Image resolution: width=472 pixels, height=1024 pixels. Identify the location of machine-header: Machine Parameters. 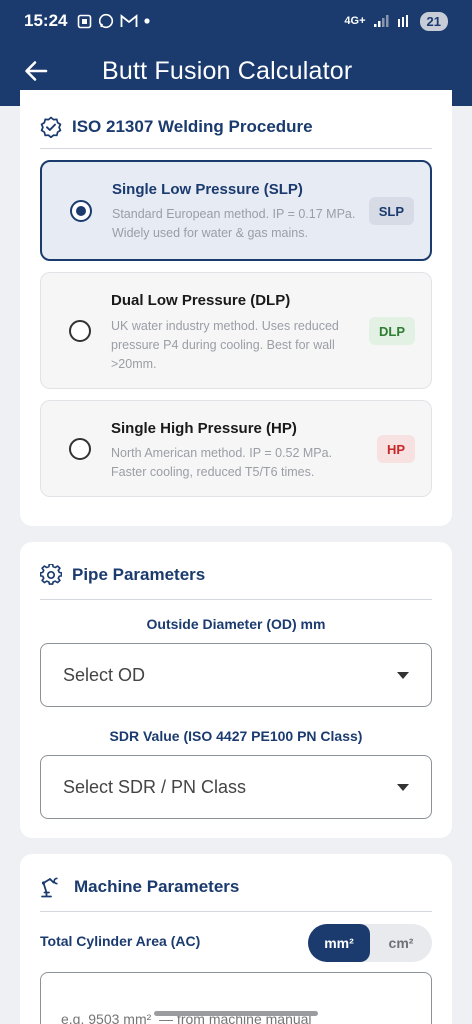
(236, 887).